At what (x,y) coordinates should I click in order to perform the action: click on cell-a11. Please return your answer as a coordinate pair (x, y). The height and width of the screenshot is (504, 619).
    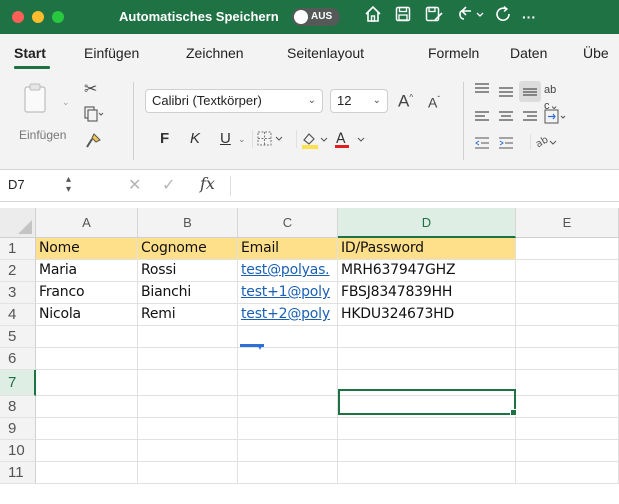
    Looking at the image, I should click on (87, 473).